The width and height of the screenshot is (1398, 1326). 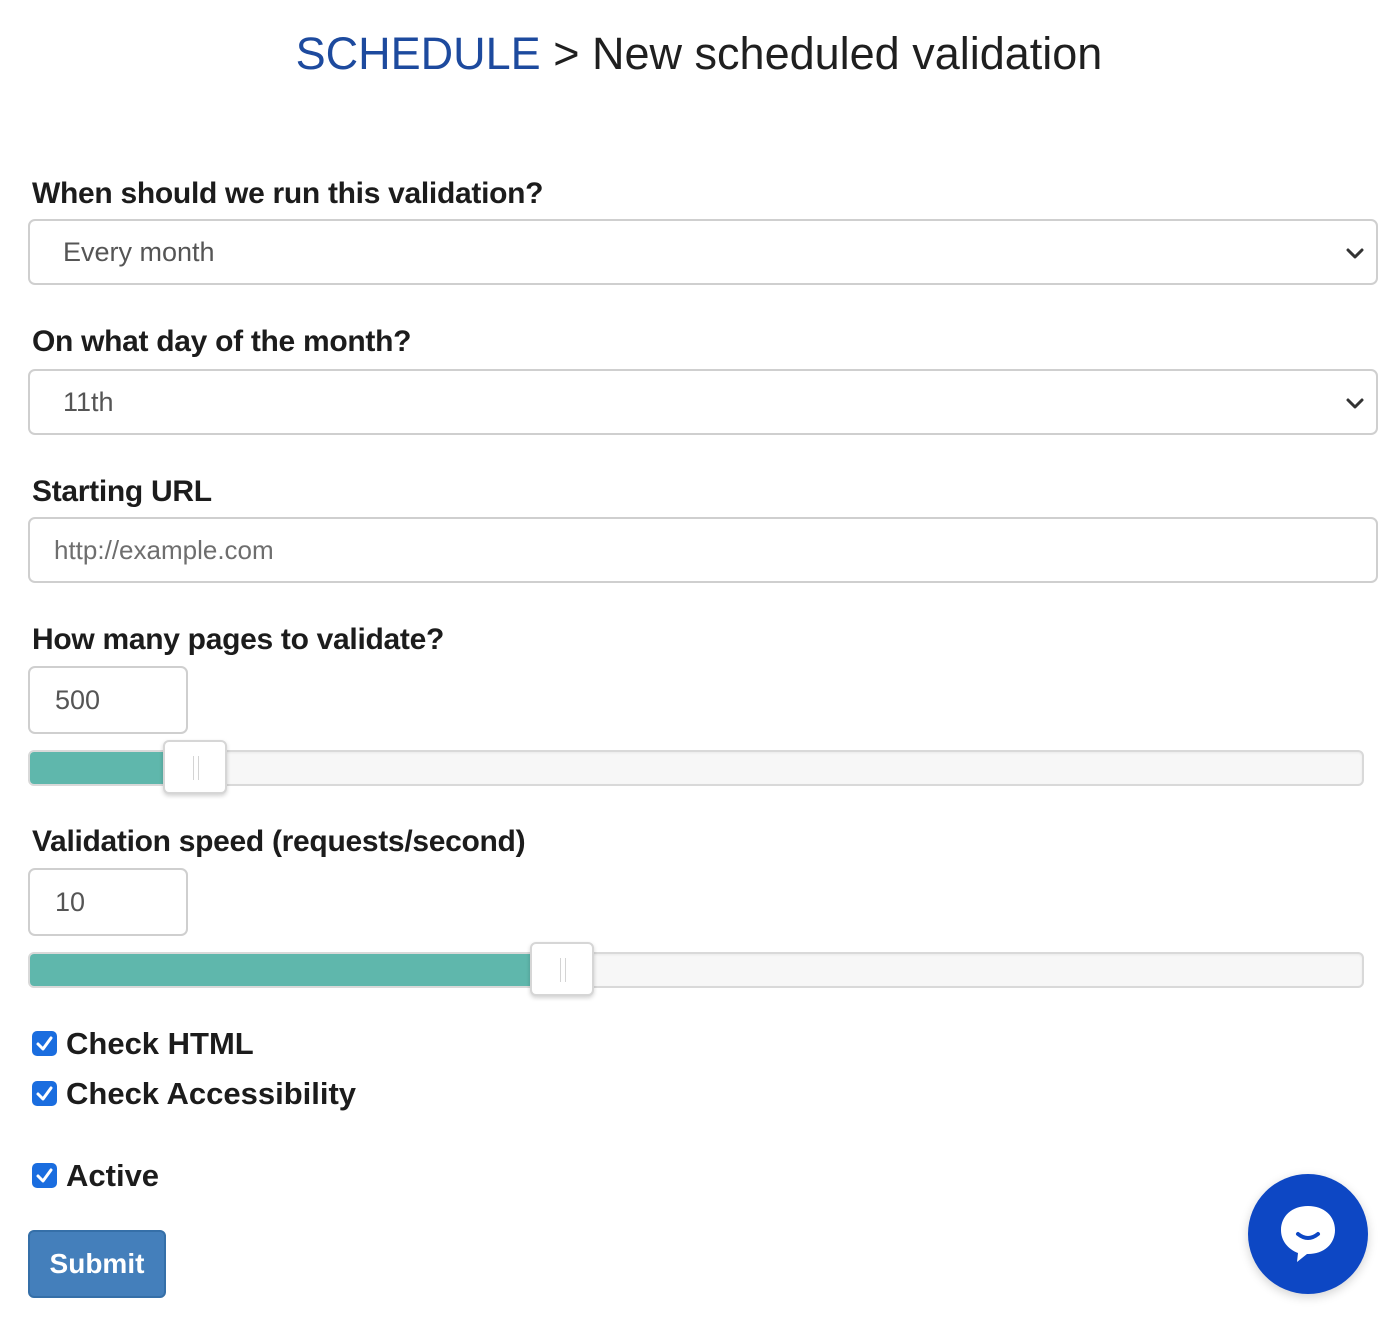 I want to click on frequency-select-value: Every month, so click(x=139, y=252).